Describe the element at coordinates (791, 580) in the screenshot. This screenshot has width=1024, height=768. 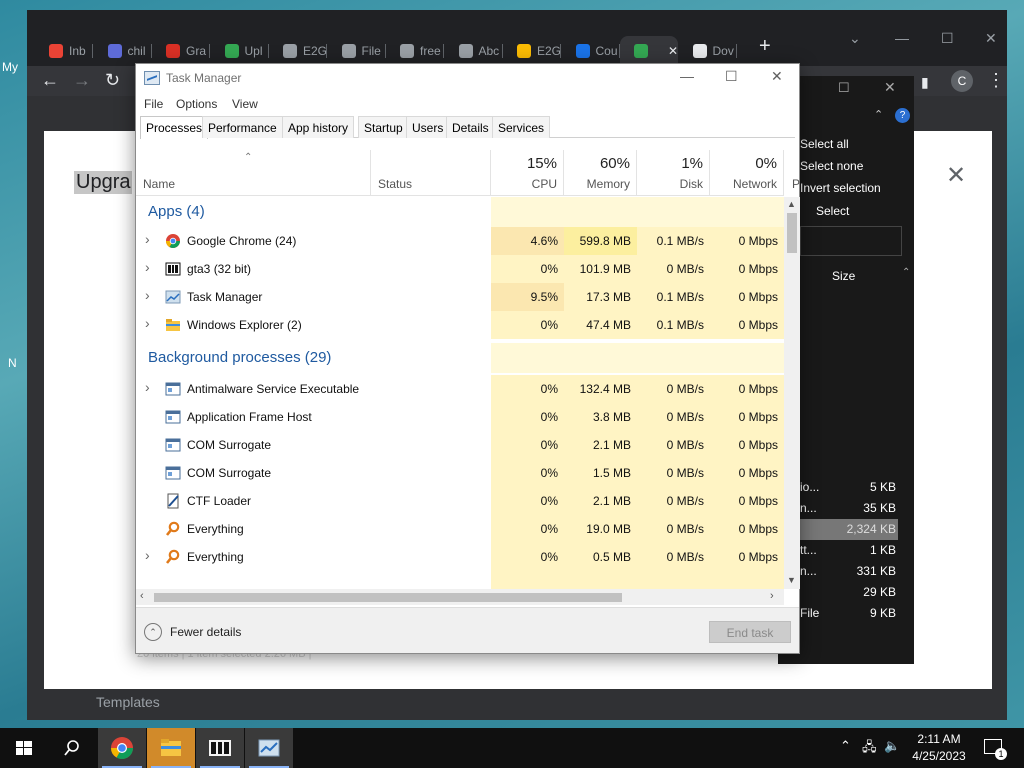
I see `scroll-down-arrow: ▼` at that location.